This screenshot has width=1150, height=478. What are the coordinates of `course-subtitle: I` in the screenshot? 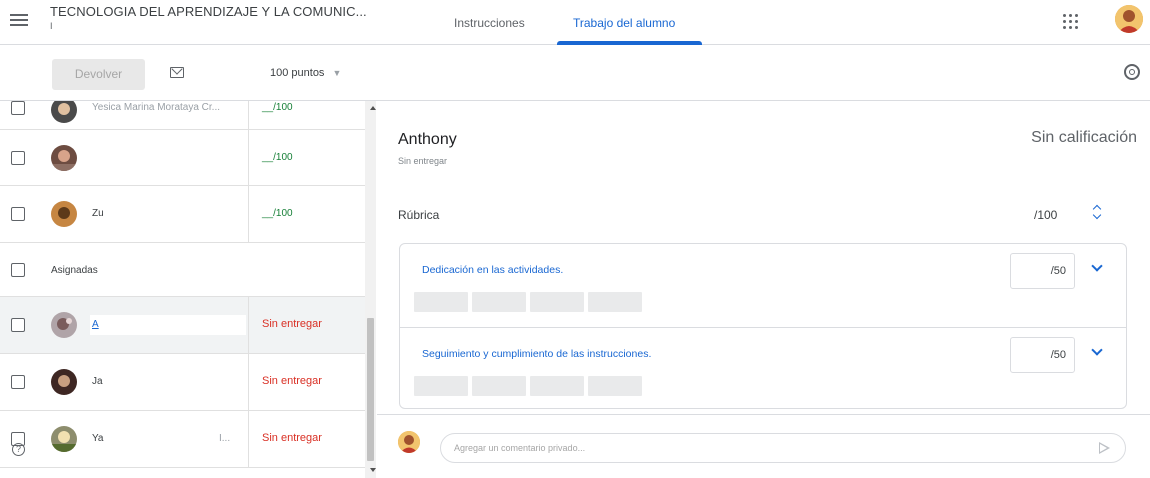 It's located at (51, 26).